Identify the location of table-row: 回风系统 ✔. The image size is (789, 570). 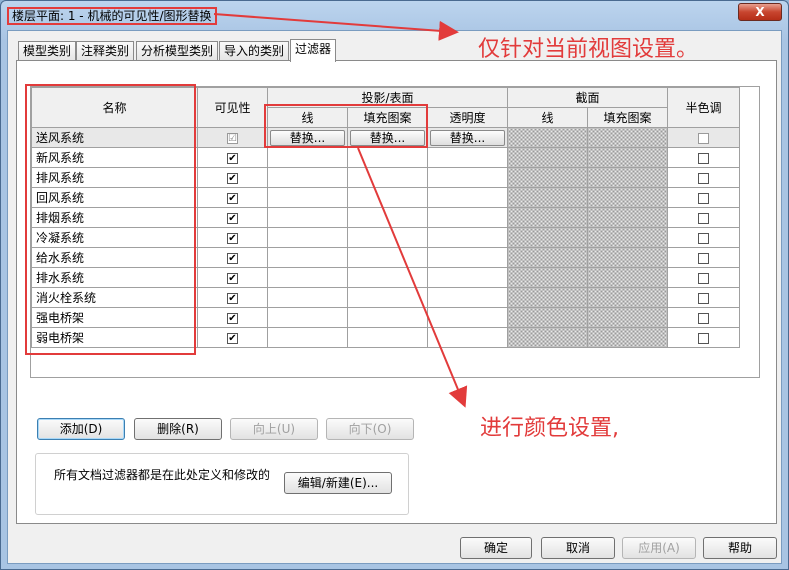
(385, 197).